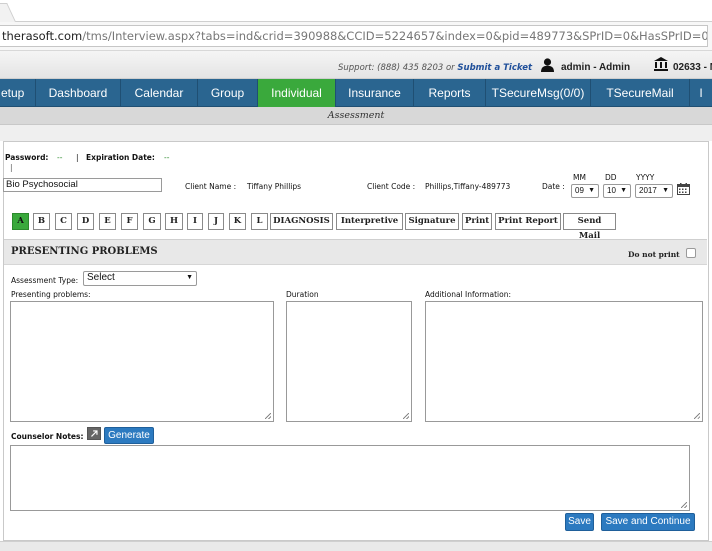 This screenshot has height=551, width=712. Describe the element at coordinates (159, 93) in the screenshot. I see `nav-calendar: Calendar` at that location.